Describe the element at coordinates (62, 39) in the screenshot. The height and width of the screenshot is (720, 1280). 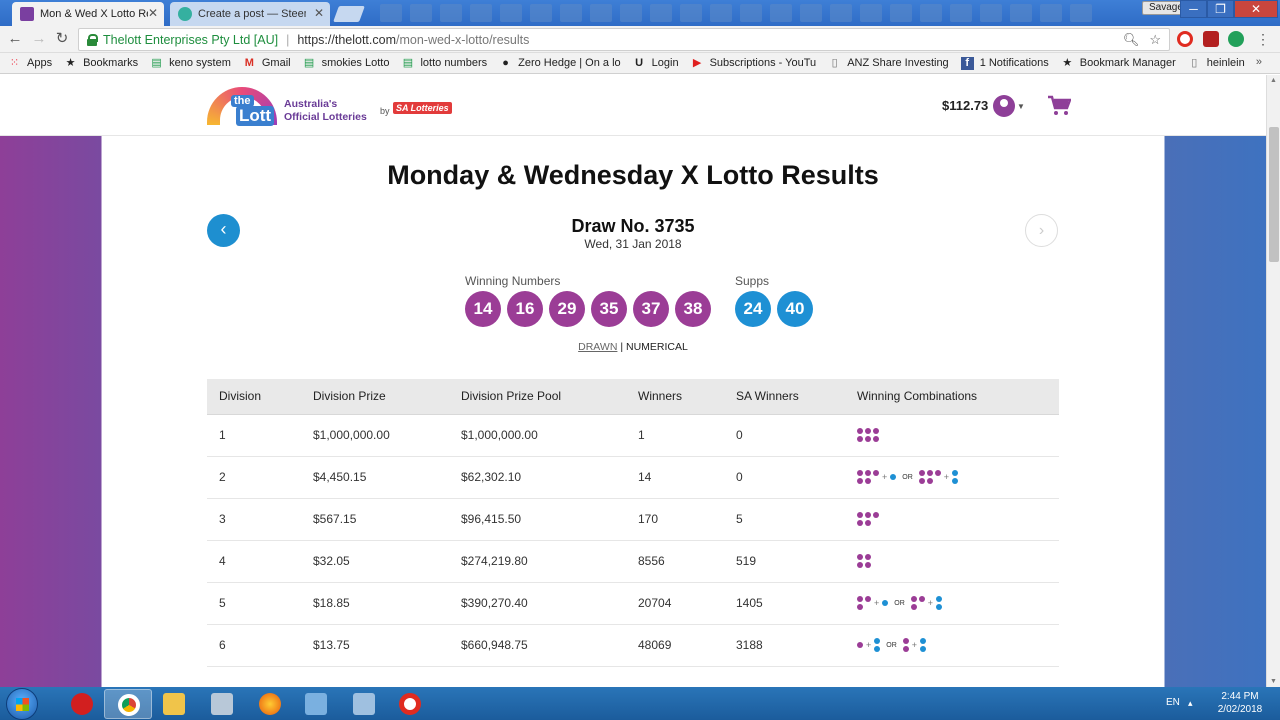
I see `reload-button: ↻` at that location.